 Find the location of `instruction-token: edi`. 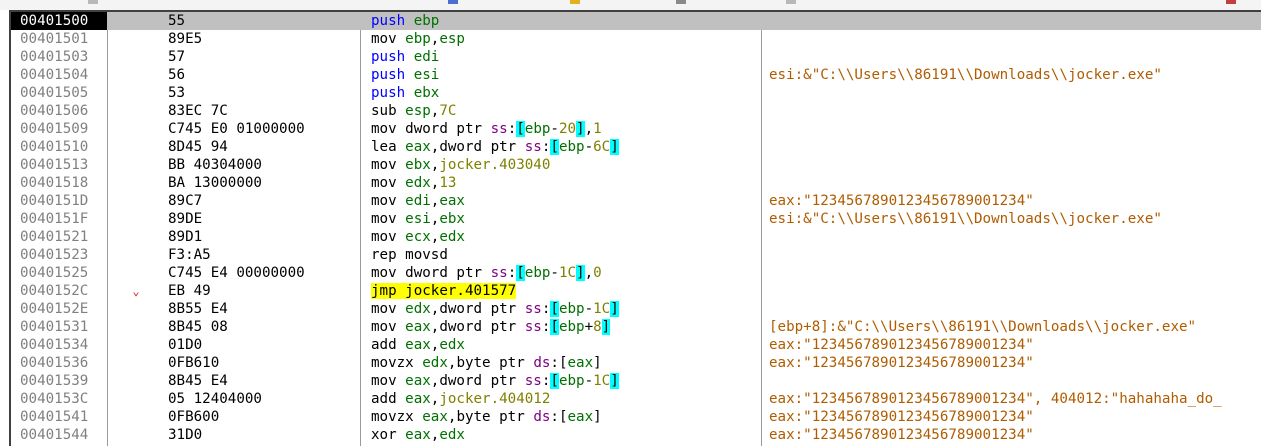

instruction-token: edi is located at coordinates (418, 201).